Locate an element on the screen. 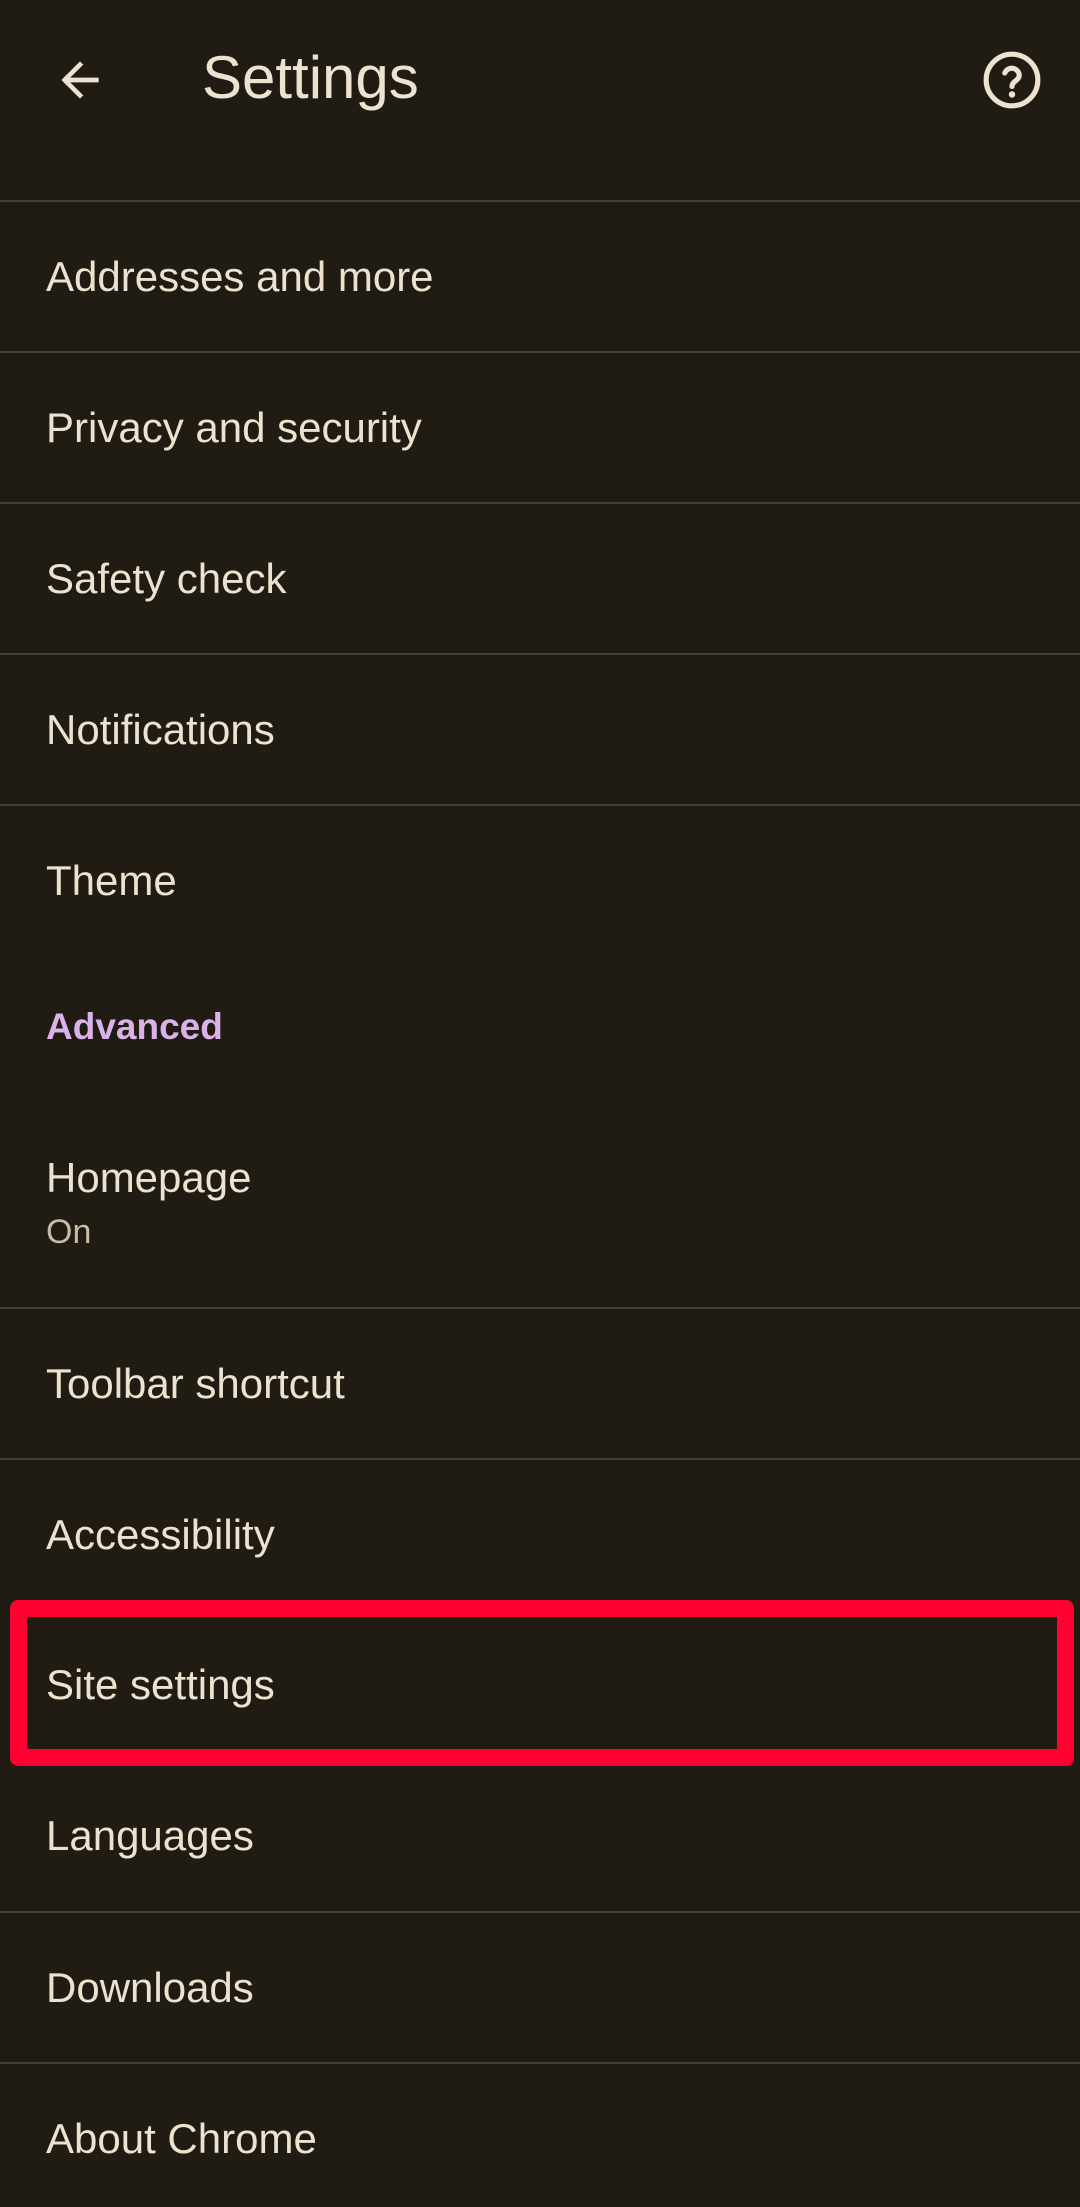  settings-item-label: Theme is located at coordinates (111, 880).